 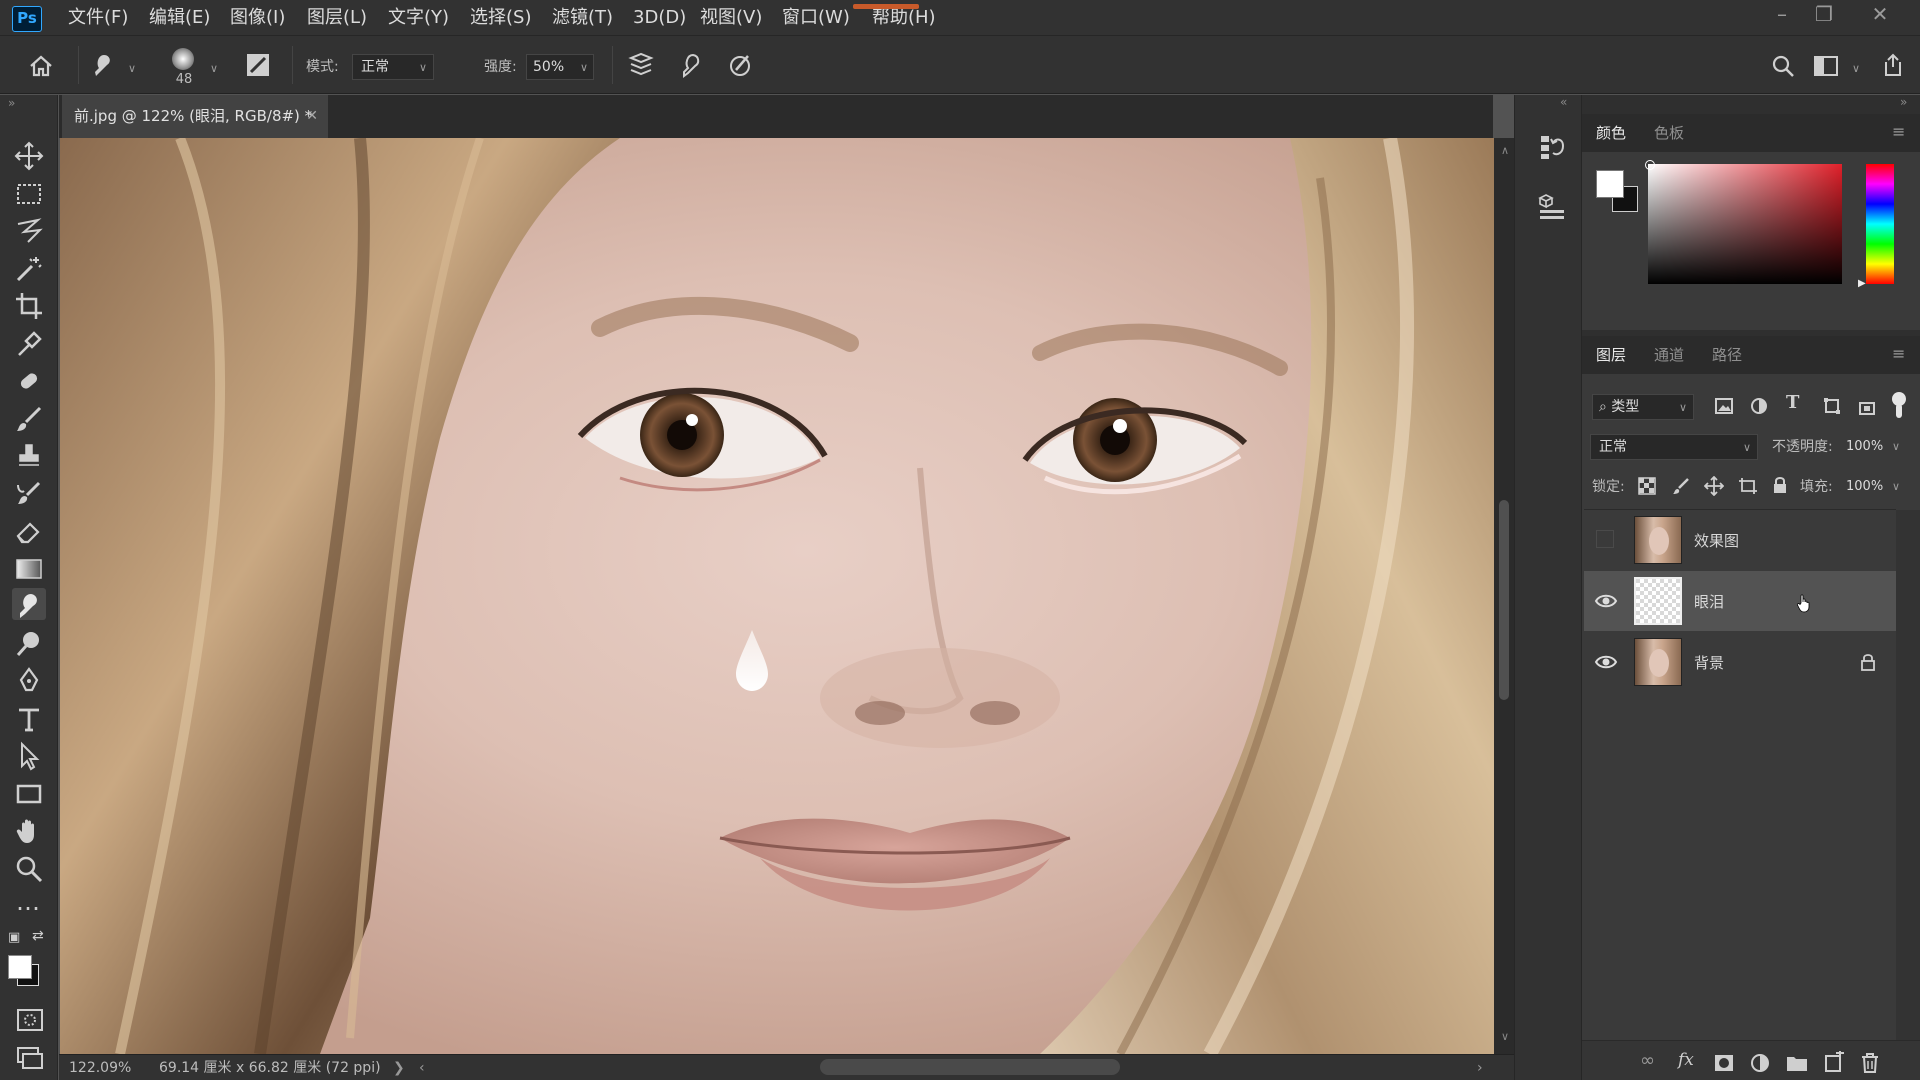 What do you see at coordinates (1783, 66) in the screenshot?
I see `search-icon` at bounding box center [1783, 66].